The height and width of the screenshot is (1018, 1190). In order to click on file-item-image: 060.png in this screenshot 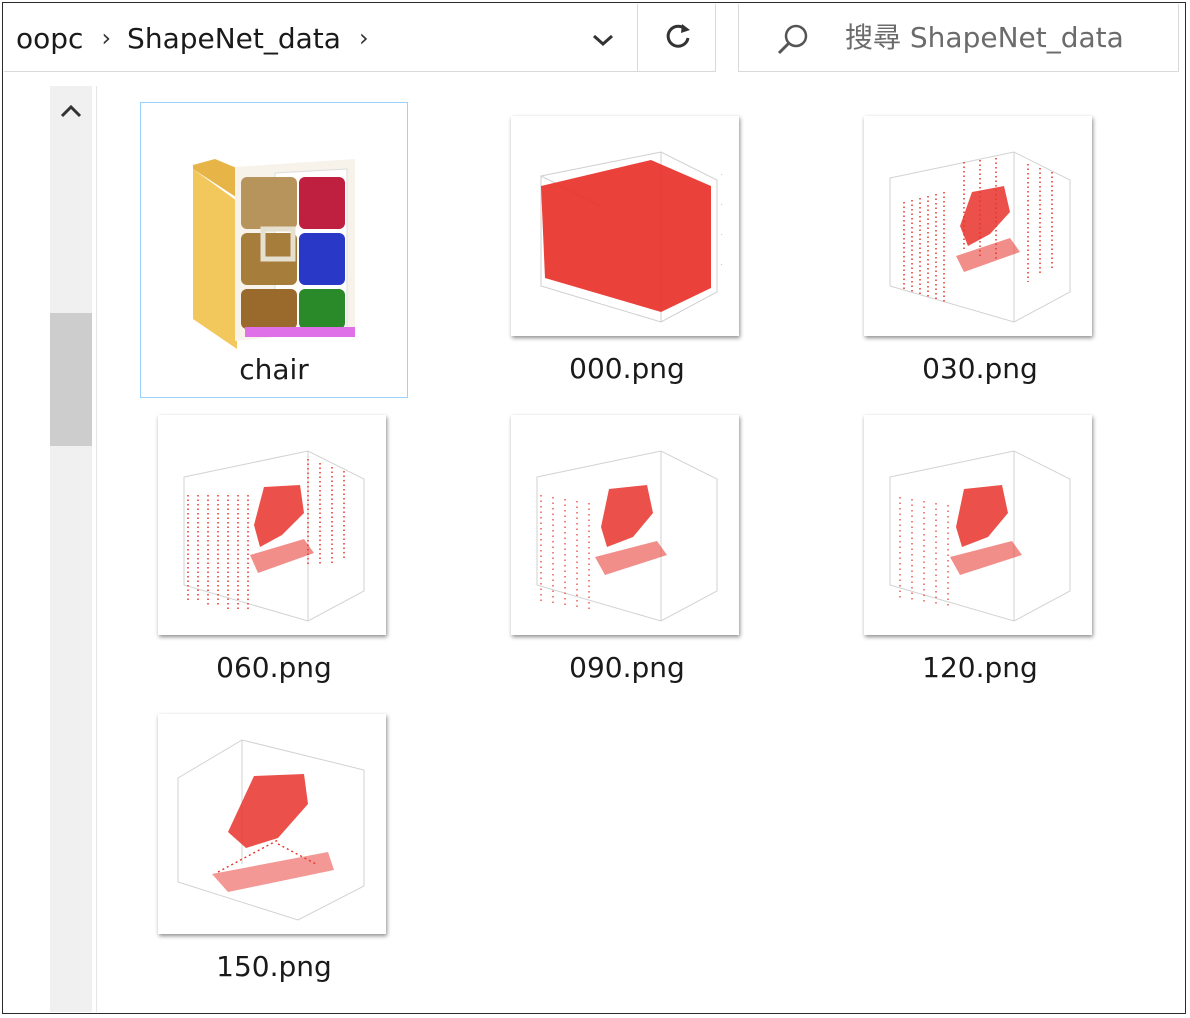, I will do `click(274, 549)`.